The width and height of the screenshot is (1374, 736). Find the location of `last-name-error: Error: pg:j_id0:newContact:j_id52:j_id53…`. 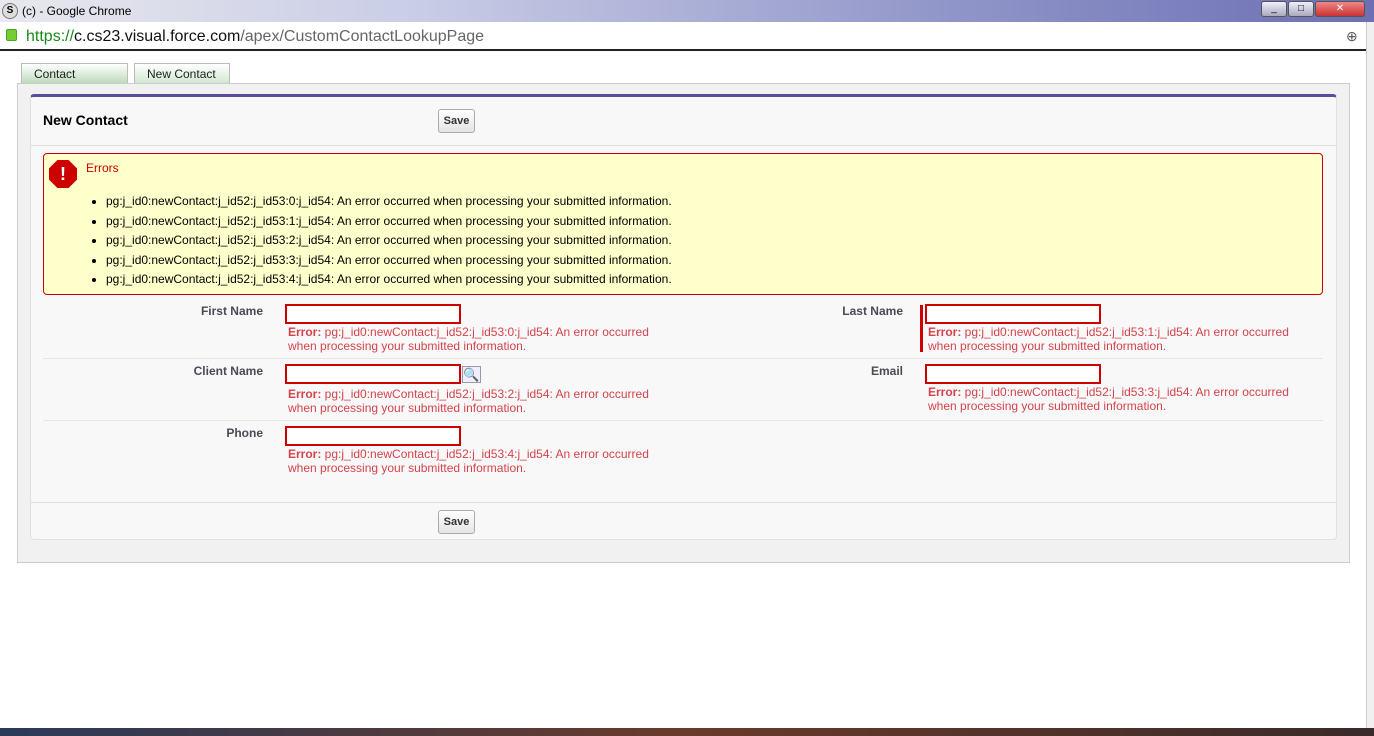

last-name-error: Error: pg:j_id0:newContact:j_id52:j_id53… is located at coordinates (1108, 339).